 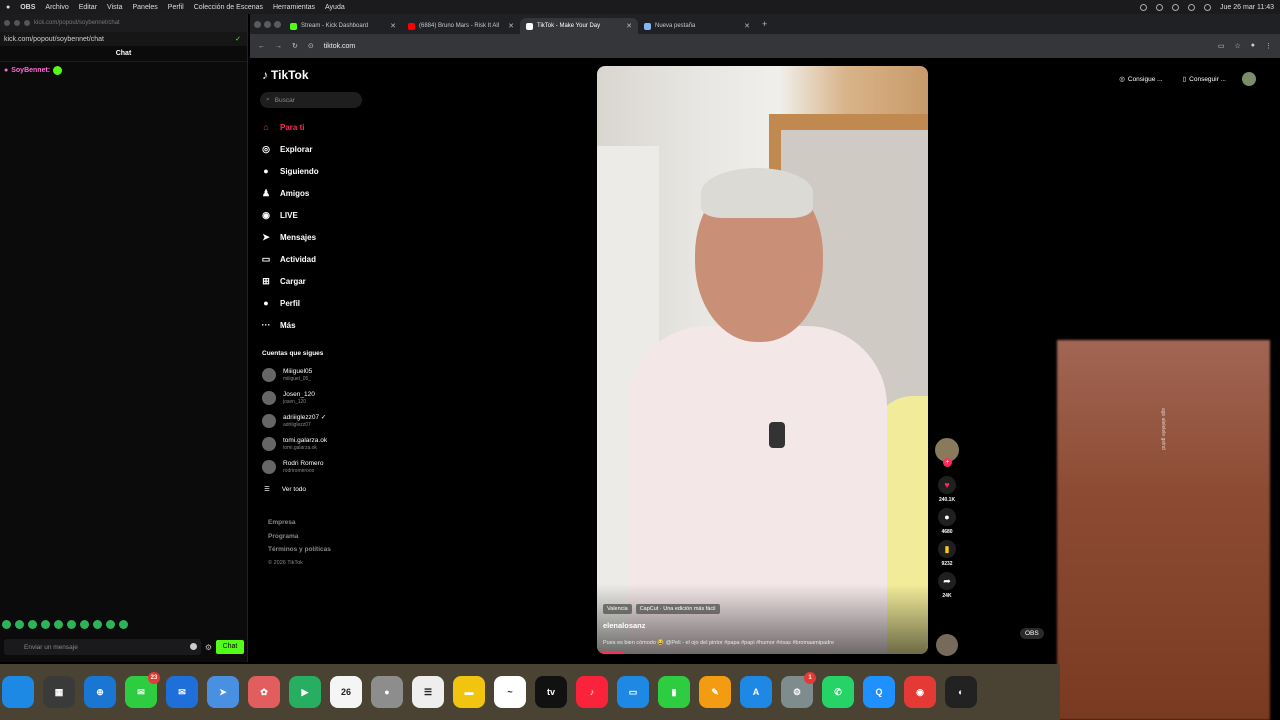 I want to click on battery-icon, so click(x=1176, y=7).